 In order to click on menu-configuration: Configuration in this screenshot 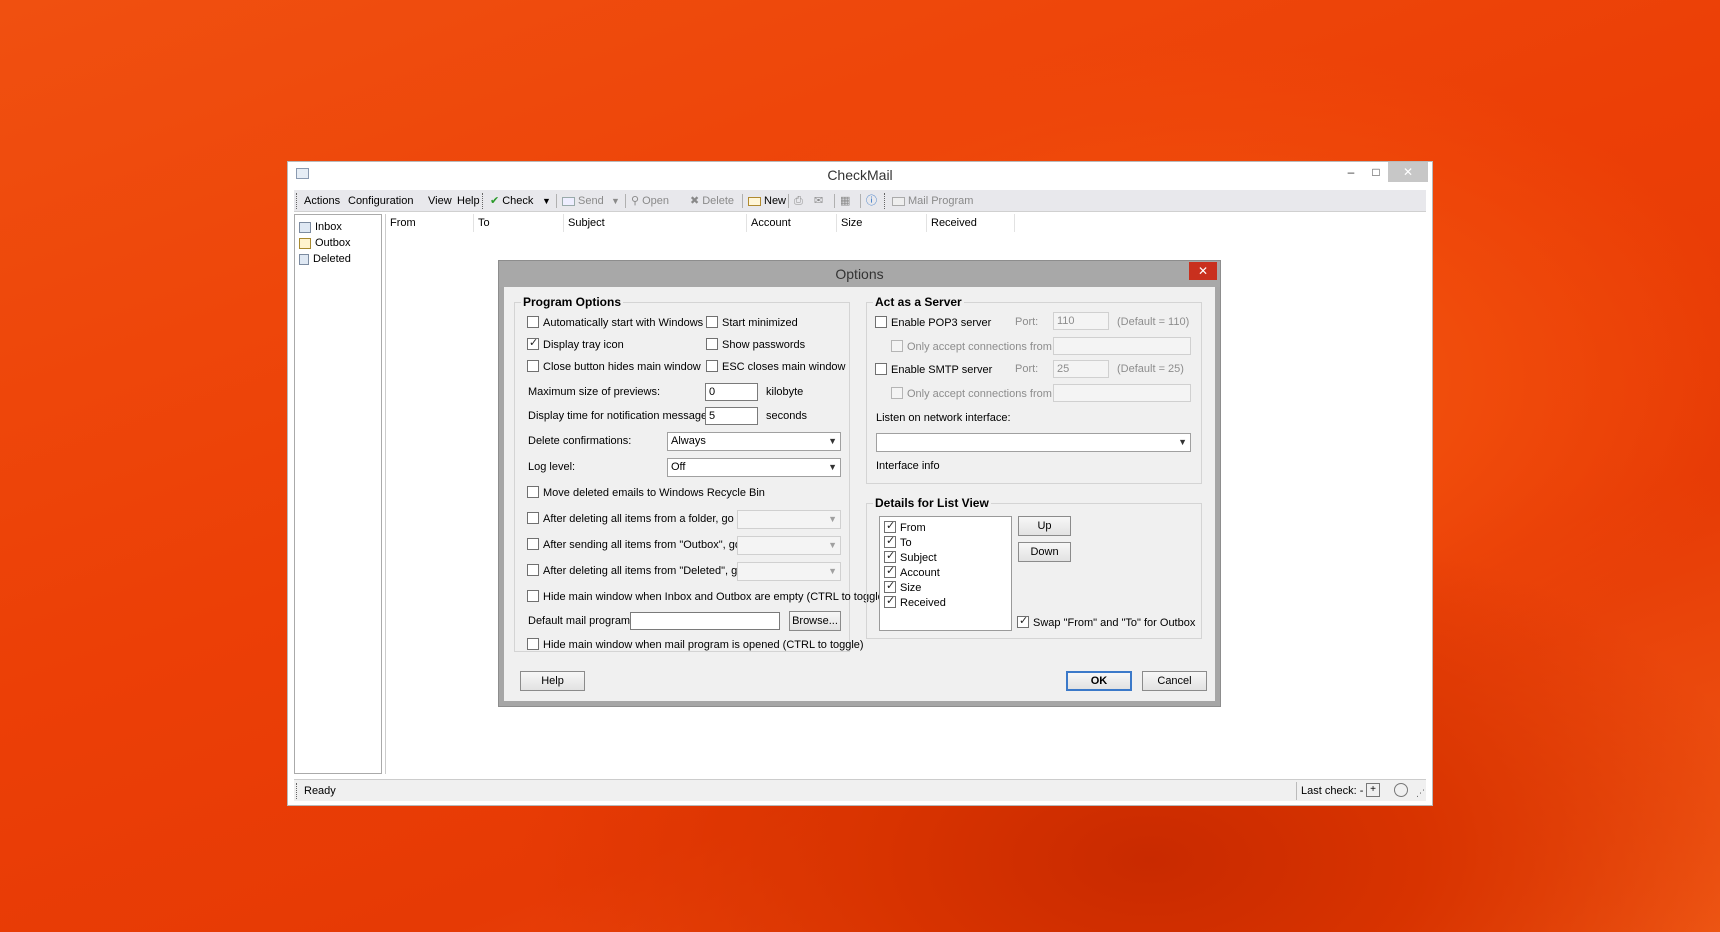, I will do `click(380, 201)`.